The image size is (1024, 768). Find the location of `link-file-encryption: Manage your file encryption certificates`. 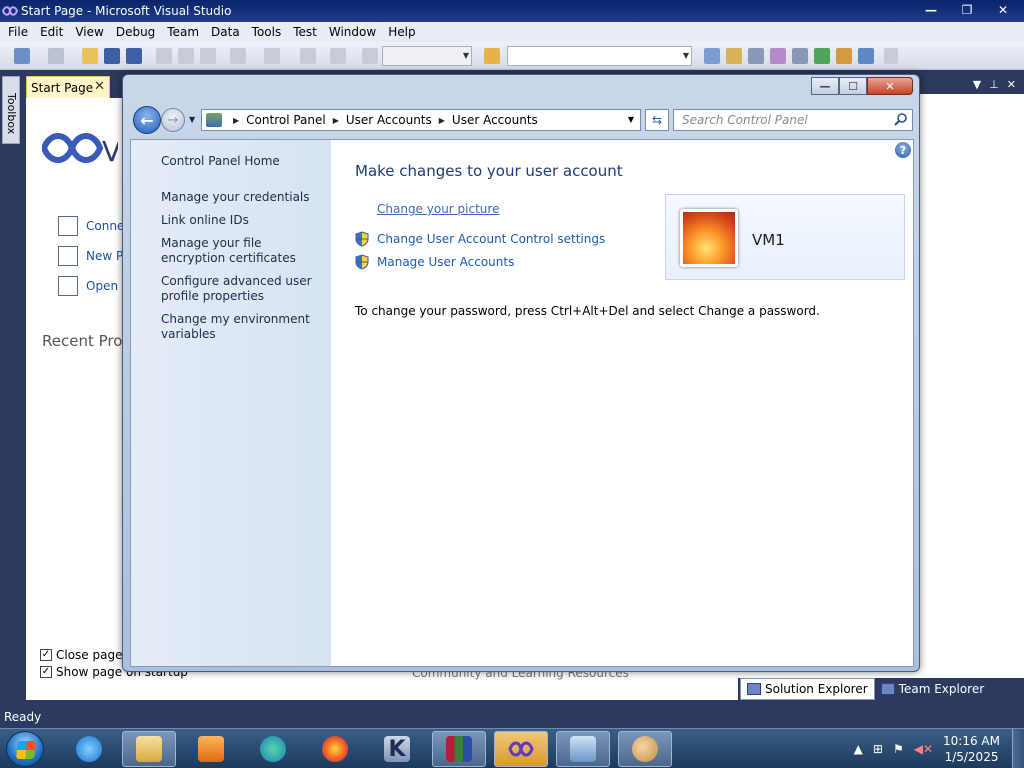

link-file-encryption: Manage your file encryption certificates is located at coordinates (243, 251).